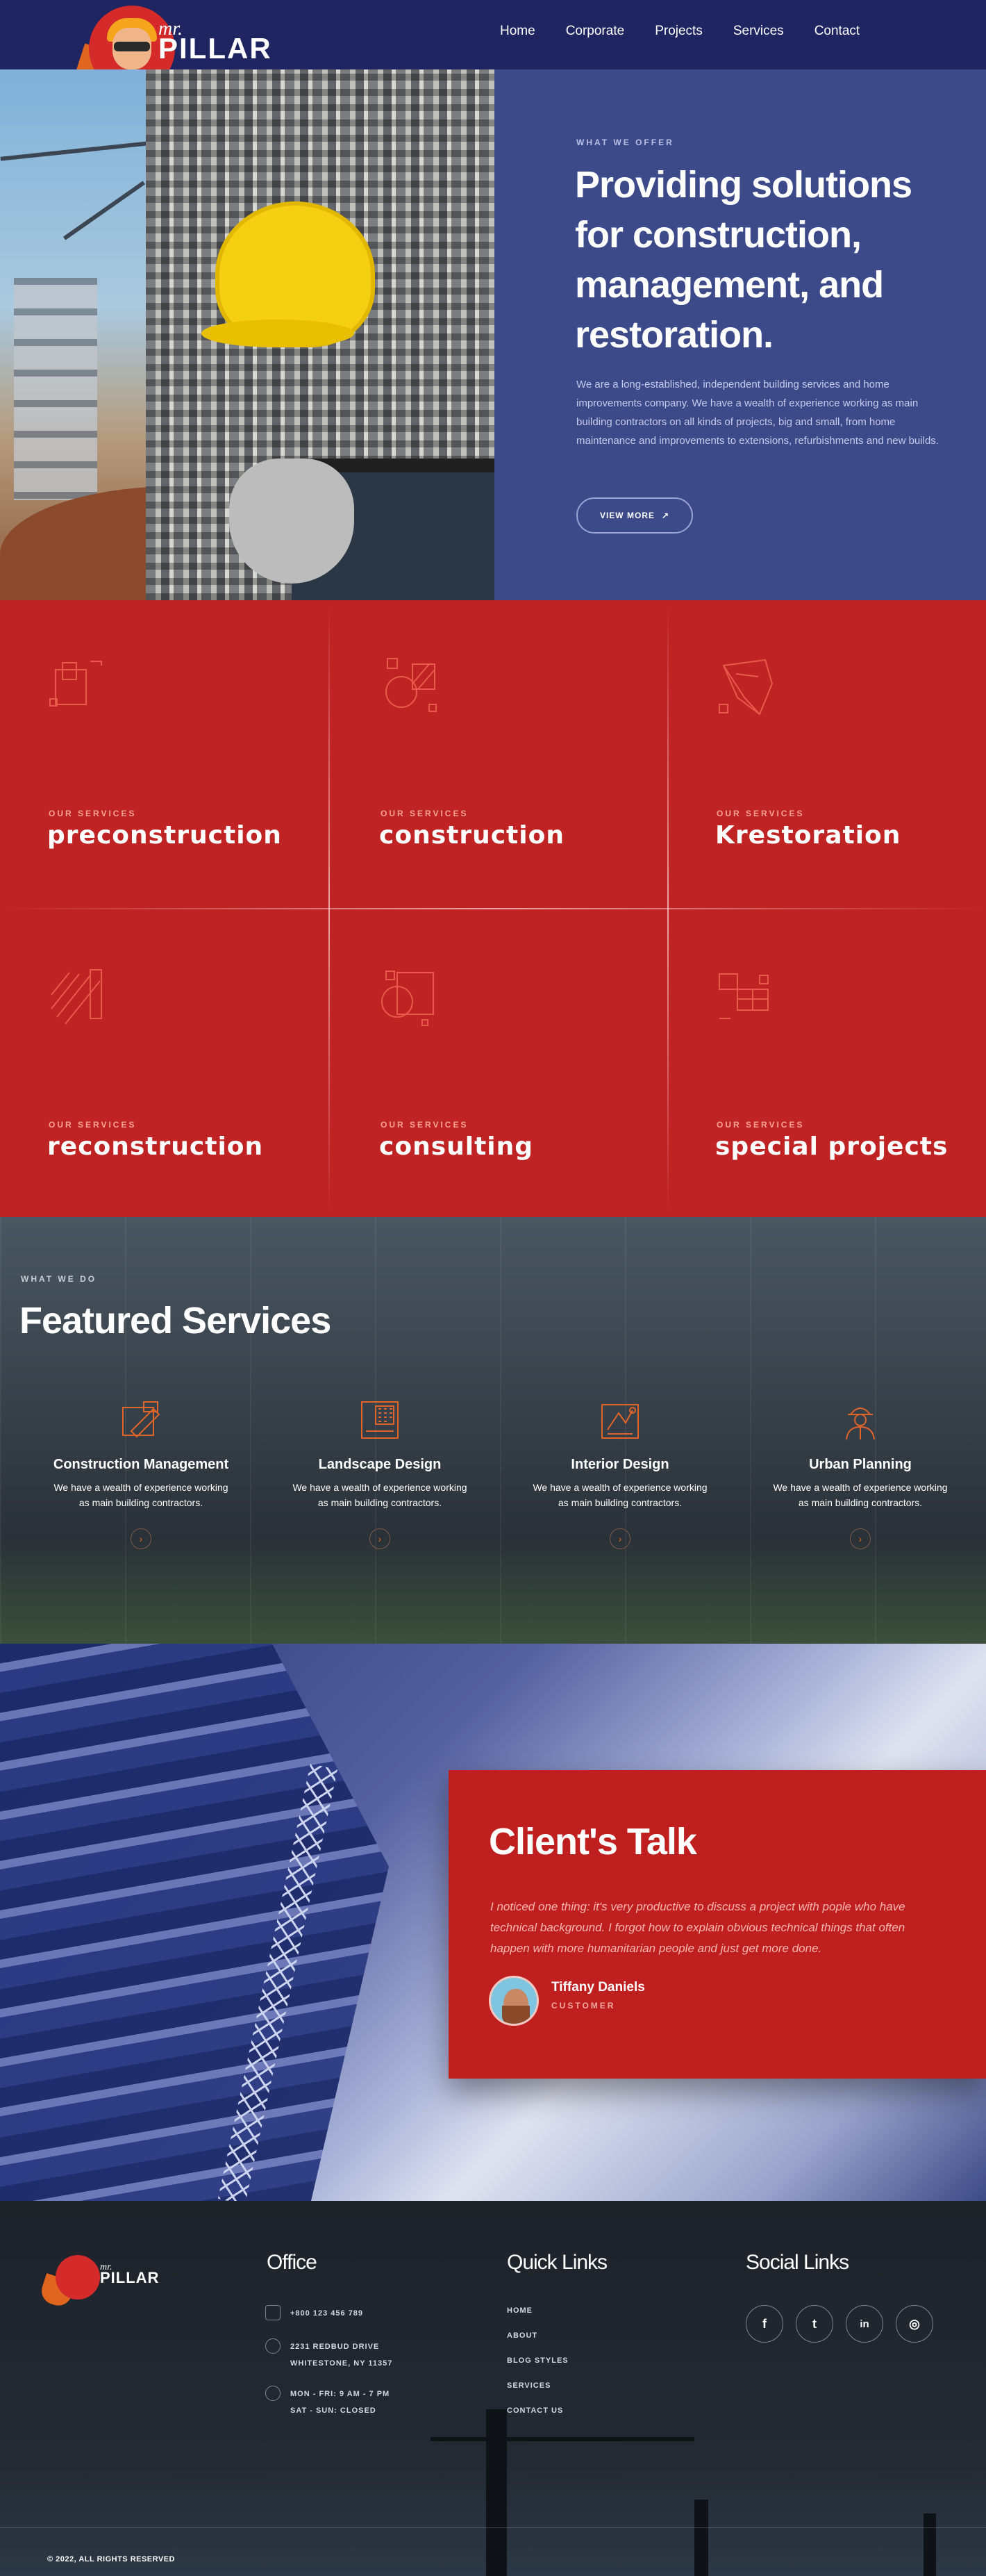  Describe the element at coordinates (914, 2324) in the screenshot. I see `instagram-icon: ◎` at that location.